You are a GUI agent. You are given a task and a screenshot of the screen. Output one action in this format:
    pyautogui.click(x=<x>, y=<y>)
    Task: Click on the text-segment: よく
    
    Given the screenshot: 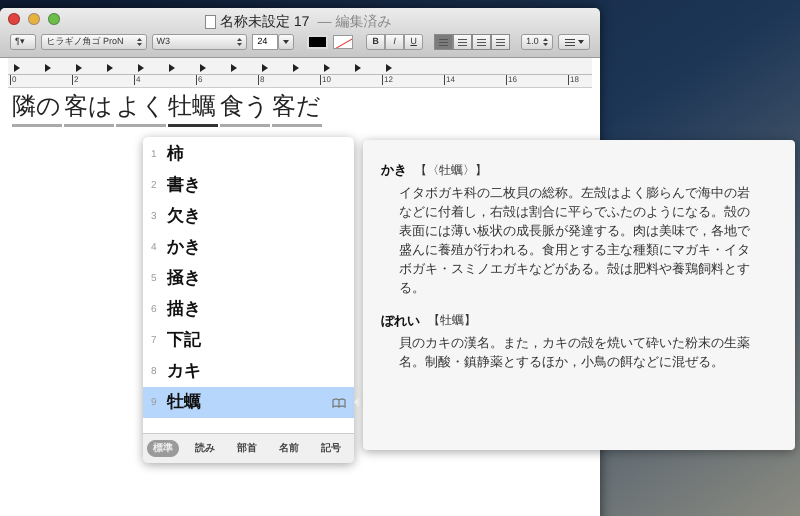 What is the action you would take?
    pyautogui.click(x=141, y=109)
    